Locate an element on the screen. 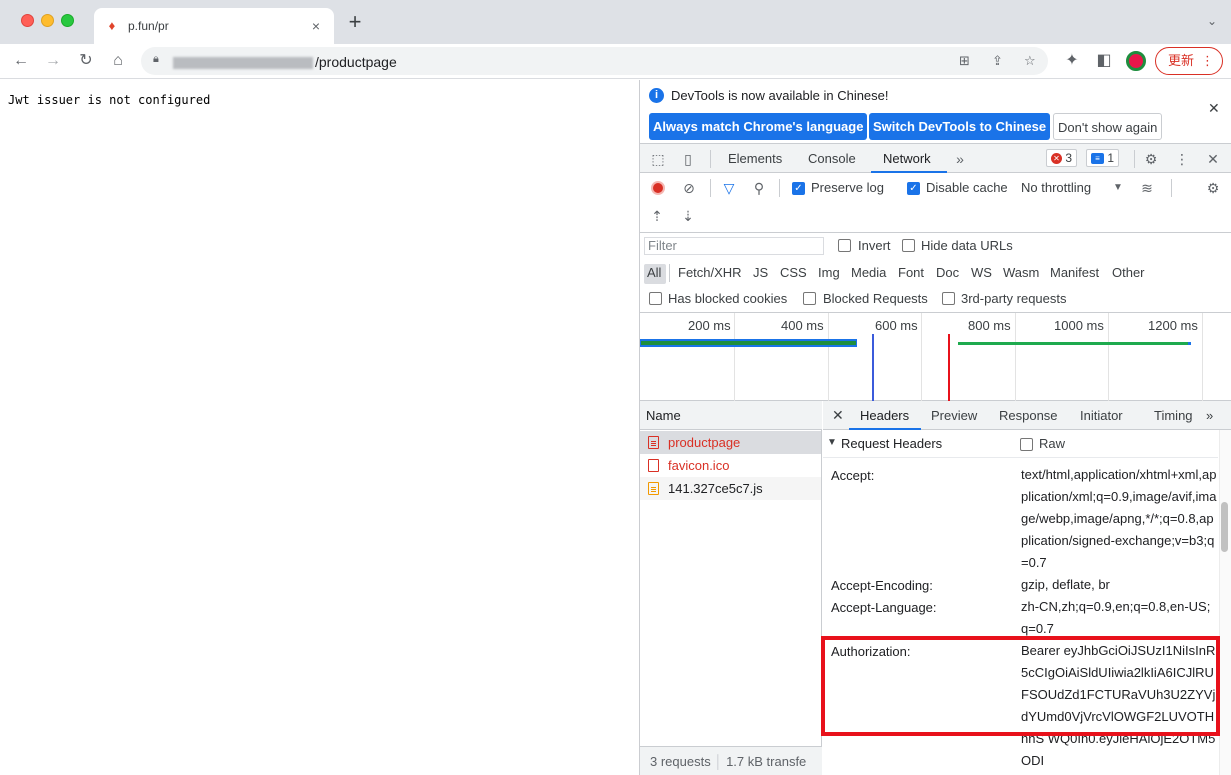  inspect-element-icon: ⬚ is located at coordinates (658, 159).